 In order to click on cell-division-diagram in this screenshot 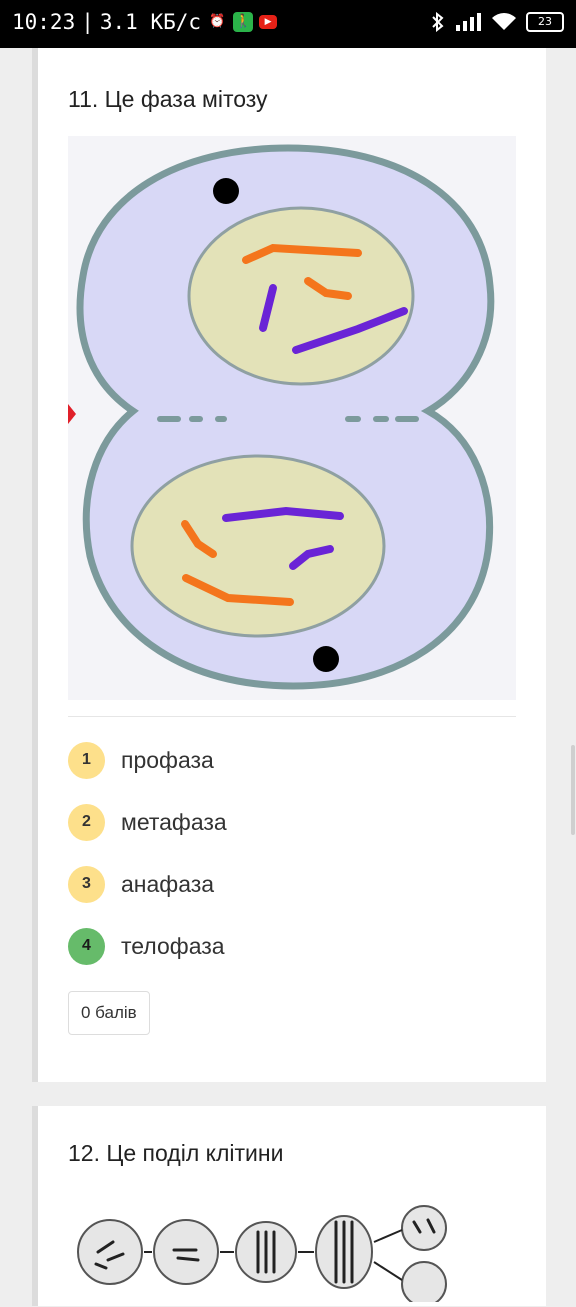, I will do `click(262, 1256)`.